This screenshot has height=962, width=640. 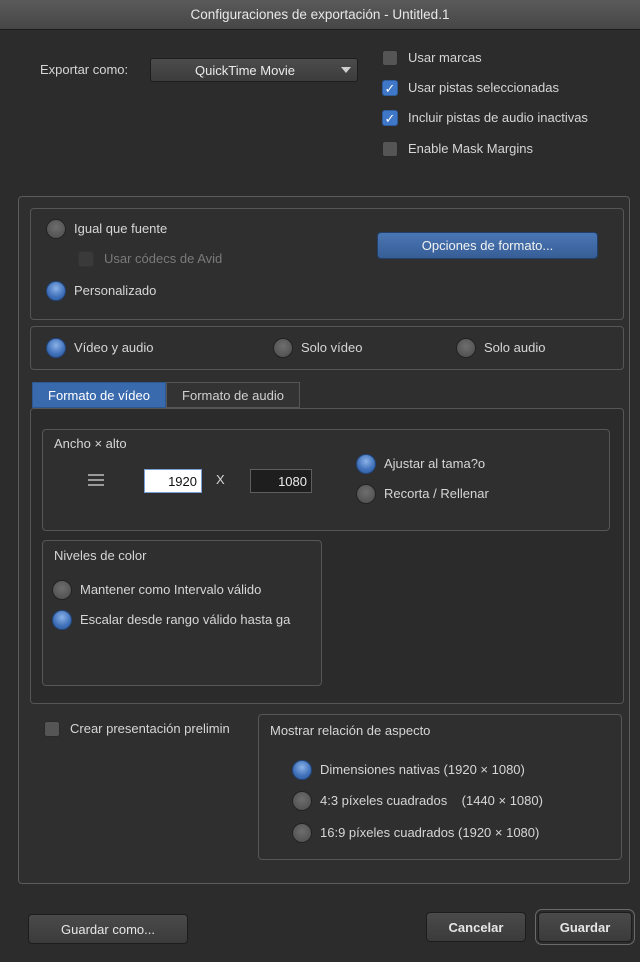 I want to click on radio-fit-size-label: Ajustar al tama?o, so click(x=435, y=463).